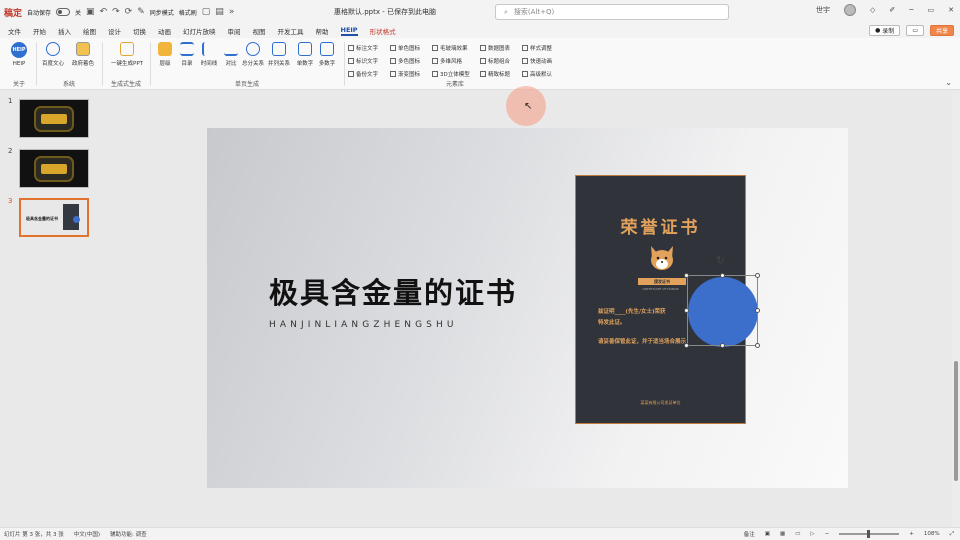 Image resolution: width=960 pixels, height=540 pixels. What do you see at coordinates (116, 12) in the screenshot?
I see `redo-icon: ↷` at bounding box center [116, 12].